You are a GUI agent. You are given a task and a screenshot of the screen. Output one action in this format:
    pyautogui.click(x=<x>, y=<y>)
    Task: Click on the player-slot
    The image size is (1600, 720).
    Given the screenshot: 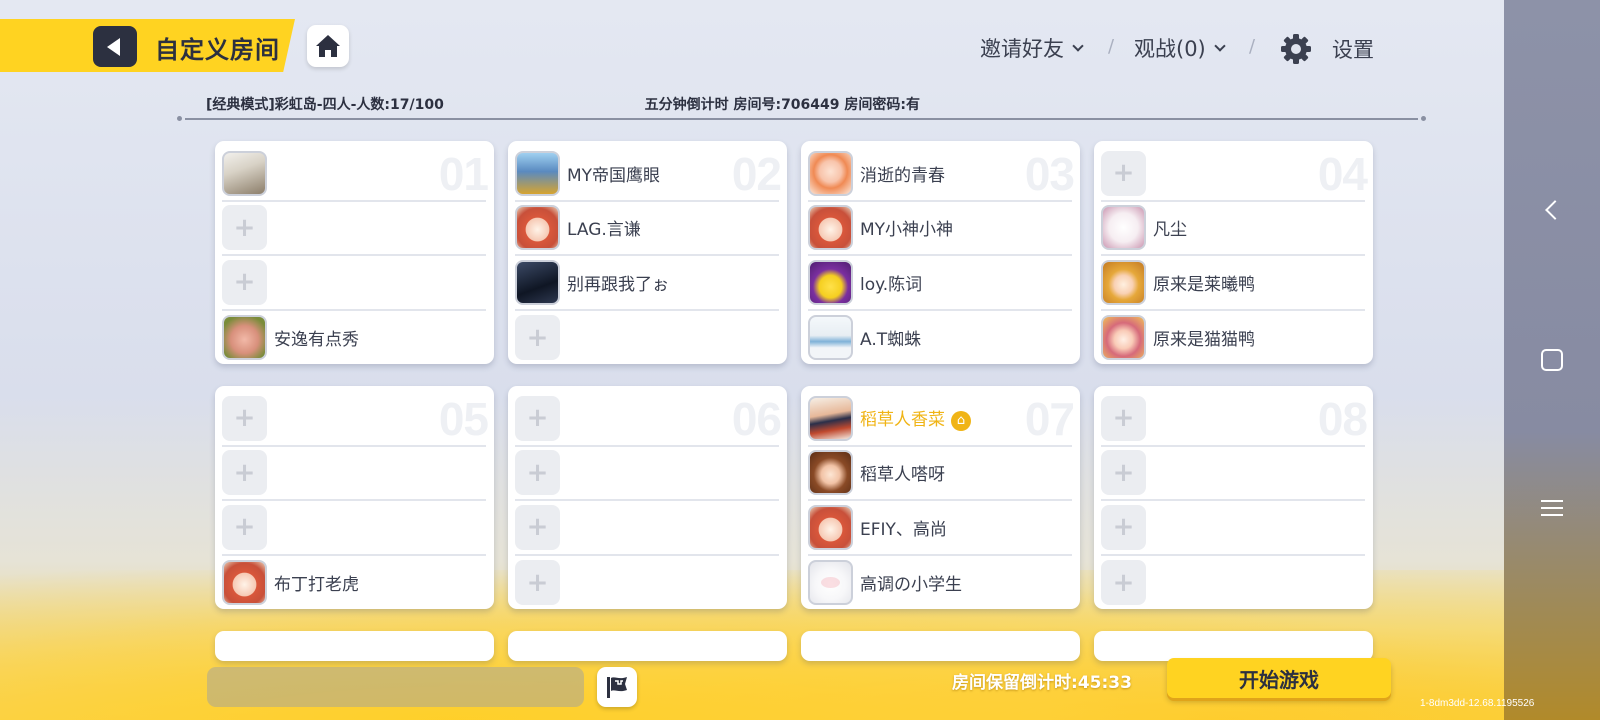 What is the action you would take?
    pyautogui.click(x=354, y=174)
    